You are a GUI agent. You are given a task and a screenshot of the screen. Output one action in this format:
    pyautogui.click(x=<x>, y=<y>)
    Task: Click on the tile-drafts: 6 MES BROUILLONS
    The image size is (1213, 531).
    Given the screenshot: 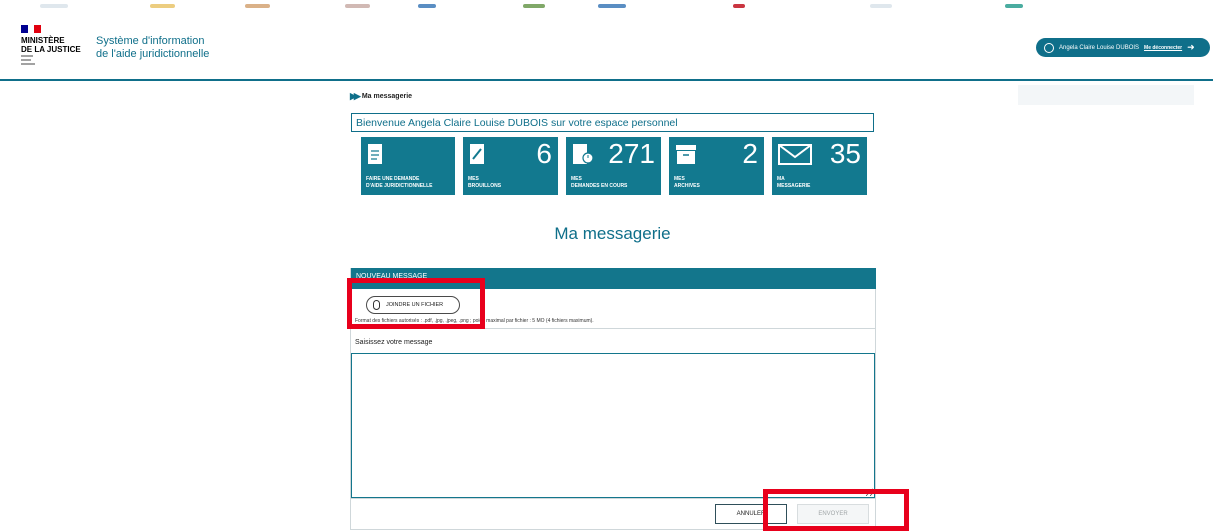 What is the action you would take?
    pyautogui.click(x=510, y=166)
    